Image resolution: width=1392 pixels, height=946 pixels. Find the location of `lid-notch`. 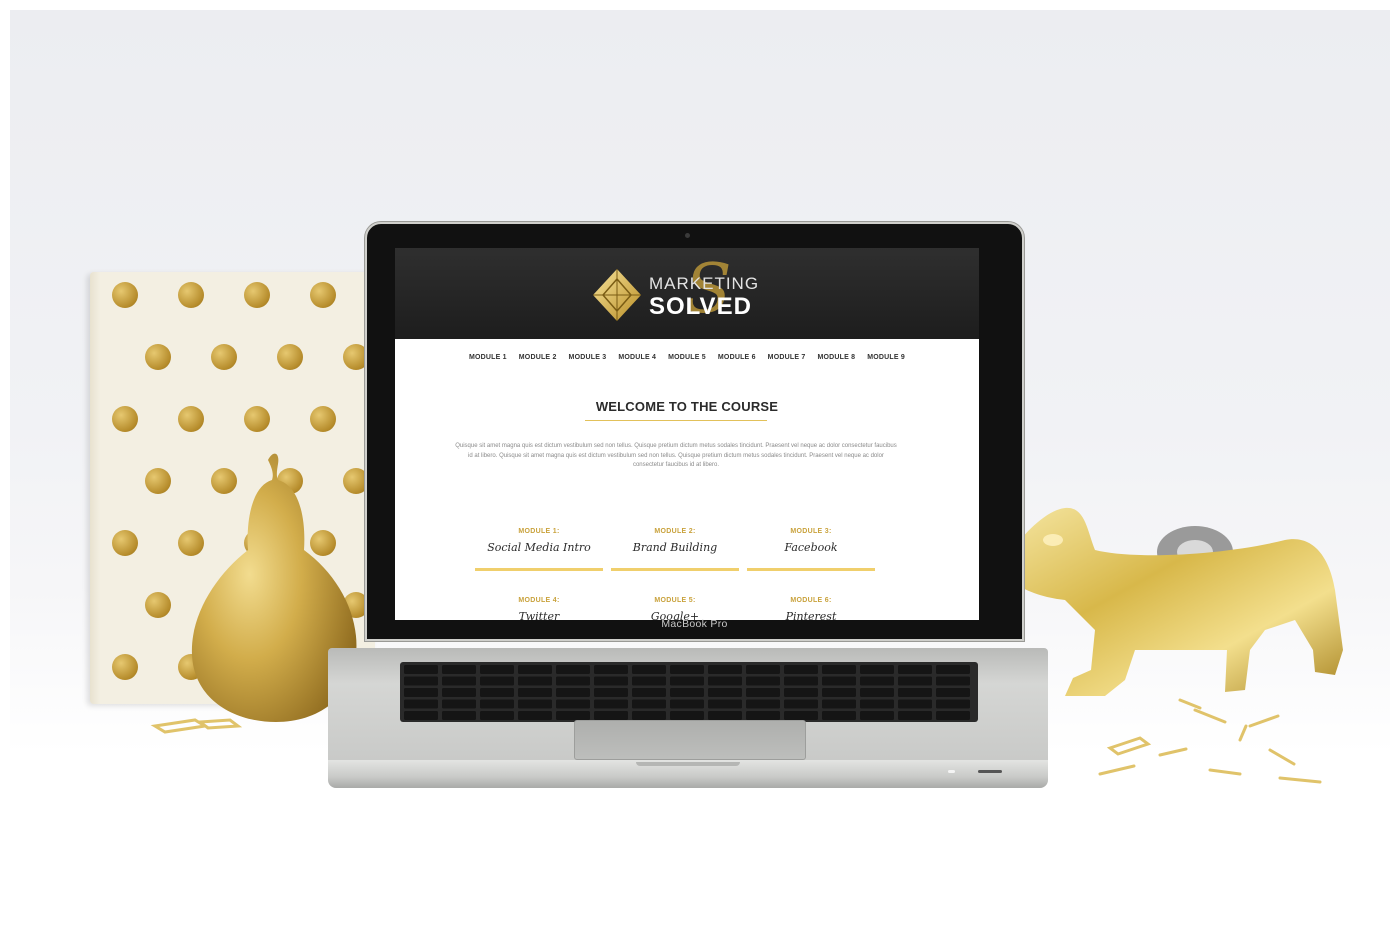

lid-notch is located at coordinates (688, 764).